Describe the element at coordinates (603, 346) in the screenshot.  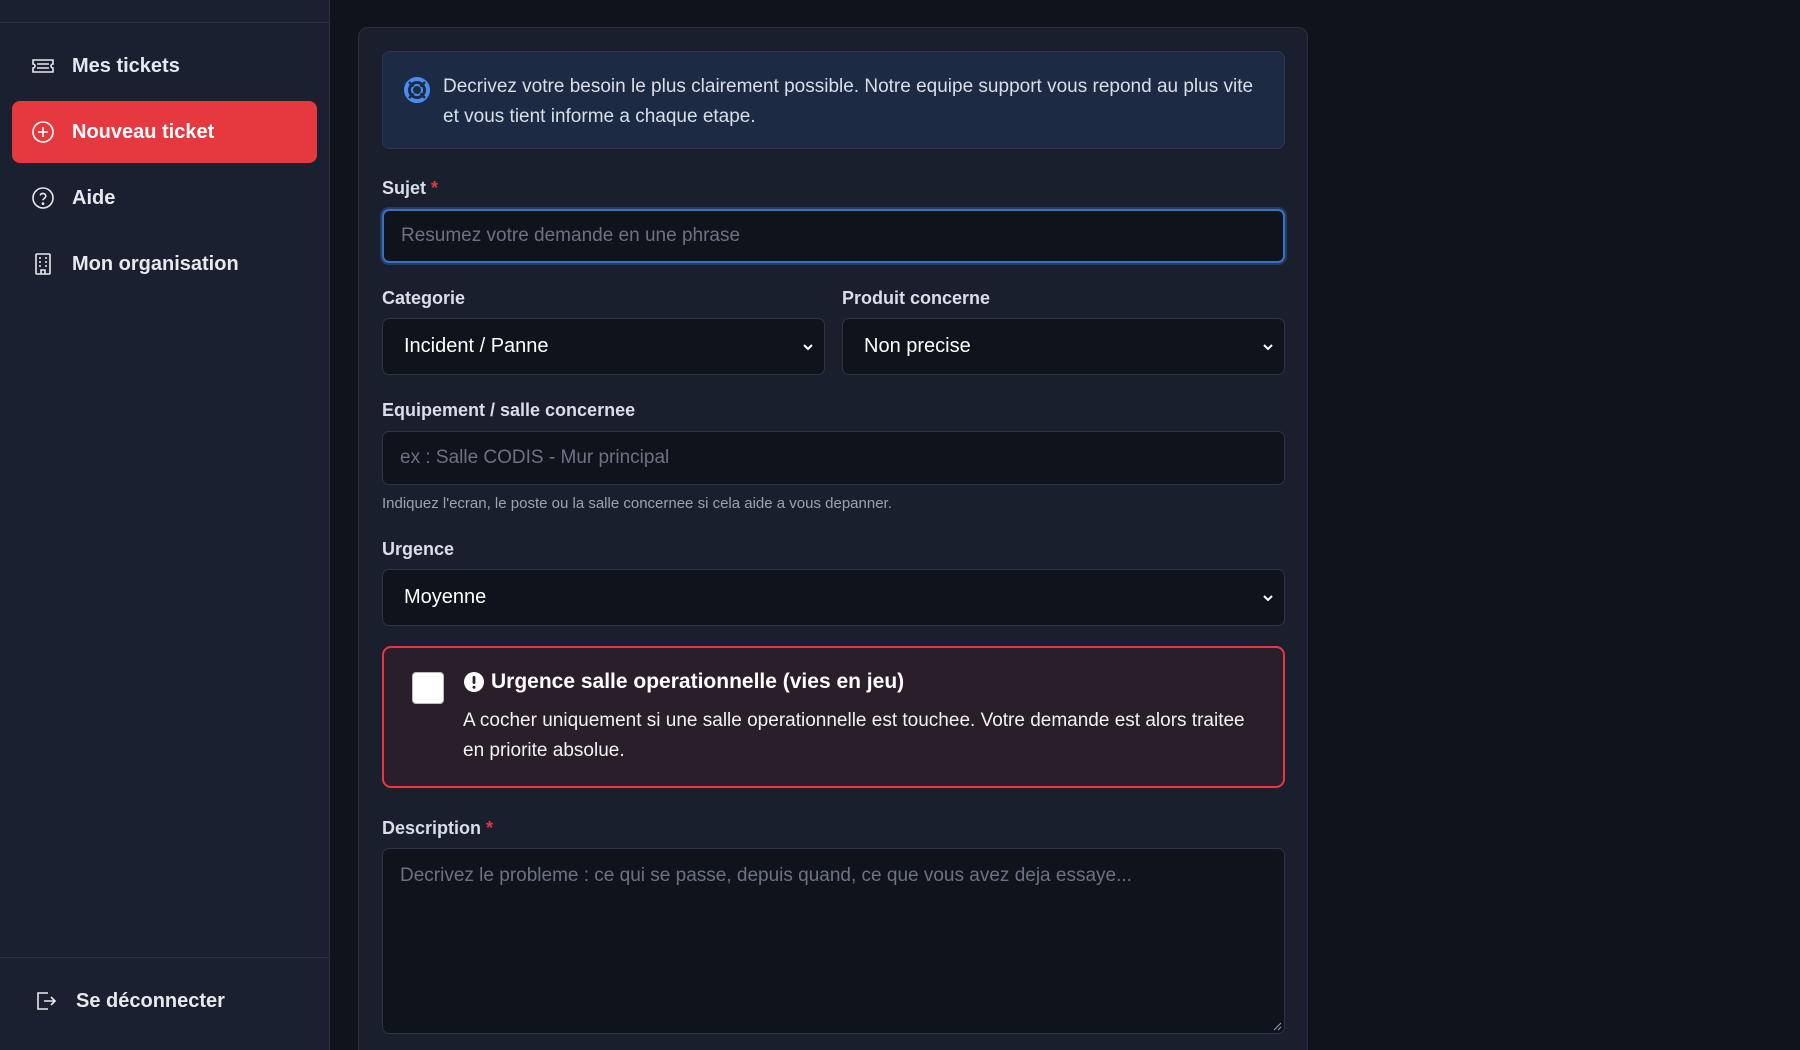
I see `category-select: Incident / Panne` at that location.